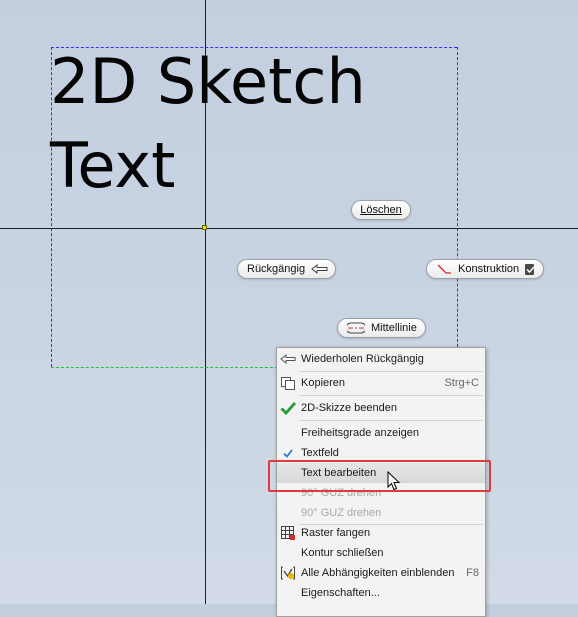 The height and width of the screenshot is (617, 578). What do you see at coordinates (113, 165) in the screenshot?
I see `sketch-text-line-2: Text` at bounding box center [113, 165].